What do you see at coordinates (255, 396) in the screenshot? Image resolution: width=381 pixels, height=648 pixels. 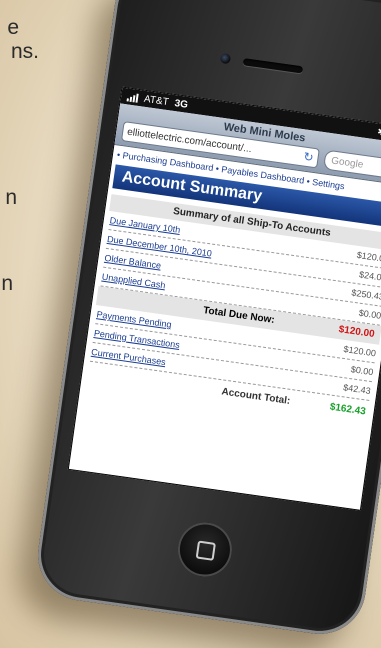 I see `account-total-label: Account Total:` at bounding box center [255, 396].